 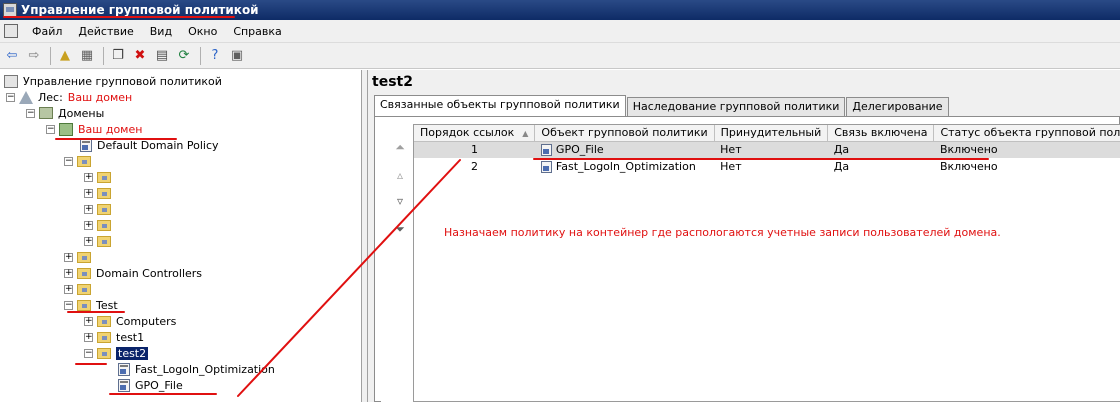 I want to click on tree-test2: − test2, so click(x=116, y=353).